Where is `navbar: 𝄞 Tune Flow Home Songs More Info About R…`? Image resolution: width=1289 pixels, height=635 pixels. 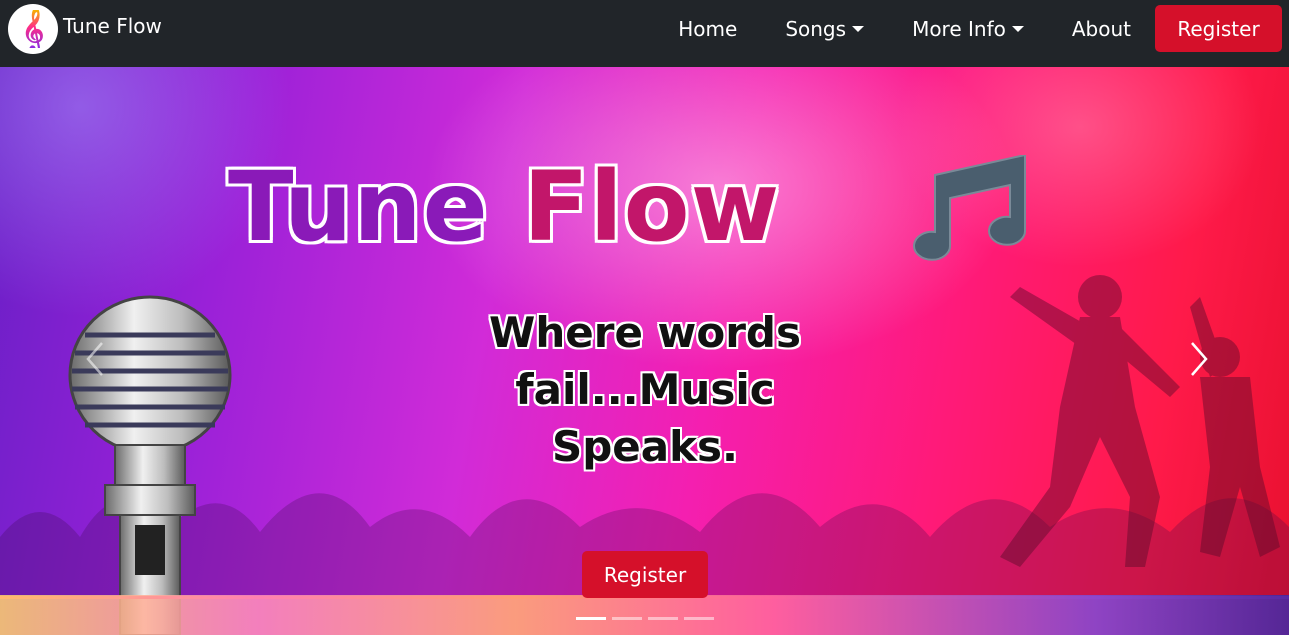 navbar: 𝄞 Tune Flow Home Songs More Info About R… is located at coordinates (644, 33).